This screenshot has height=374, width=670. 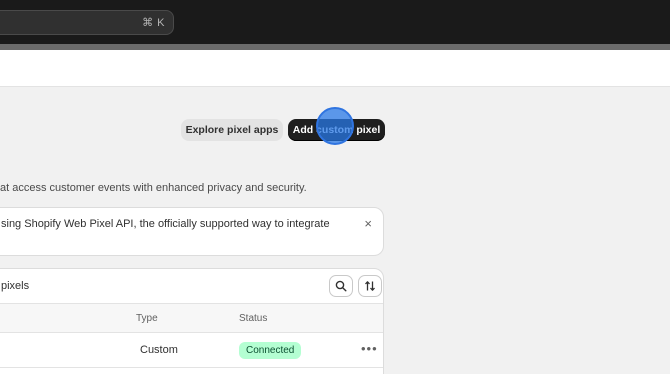 I want to click on top-bar: ⌘ K, so click(x=335, y=22).